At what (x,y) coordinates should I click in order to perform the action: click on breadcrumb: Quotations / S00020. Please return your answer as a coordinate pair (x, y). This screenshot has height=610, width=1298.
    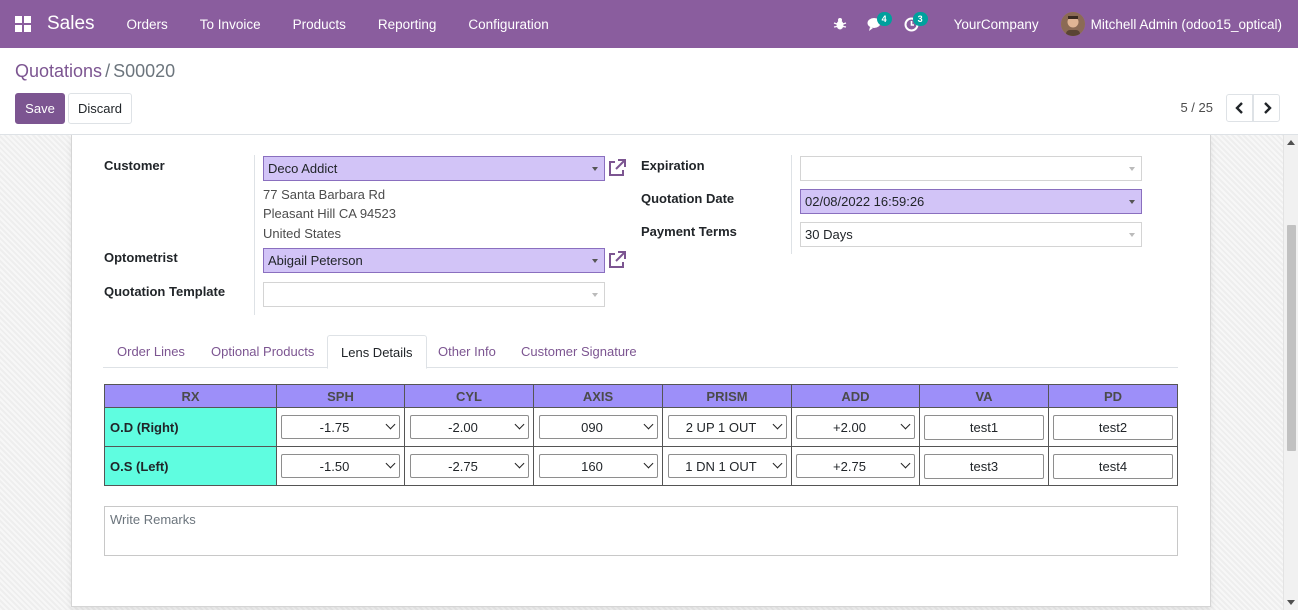
    Looking at the image, I should click on (95, 71).